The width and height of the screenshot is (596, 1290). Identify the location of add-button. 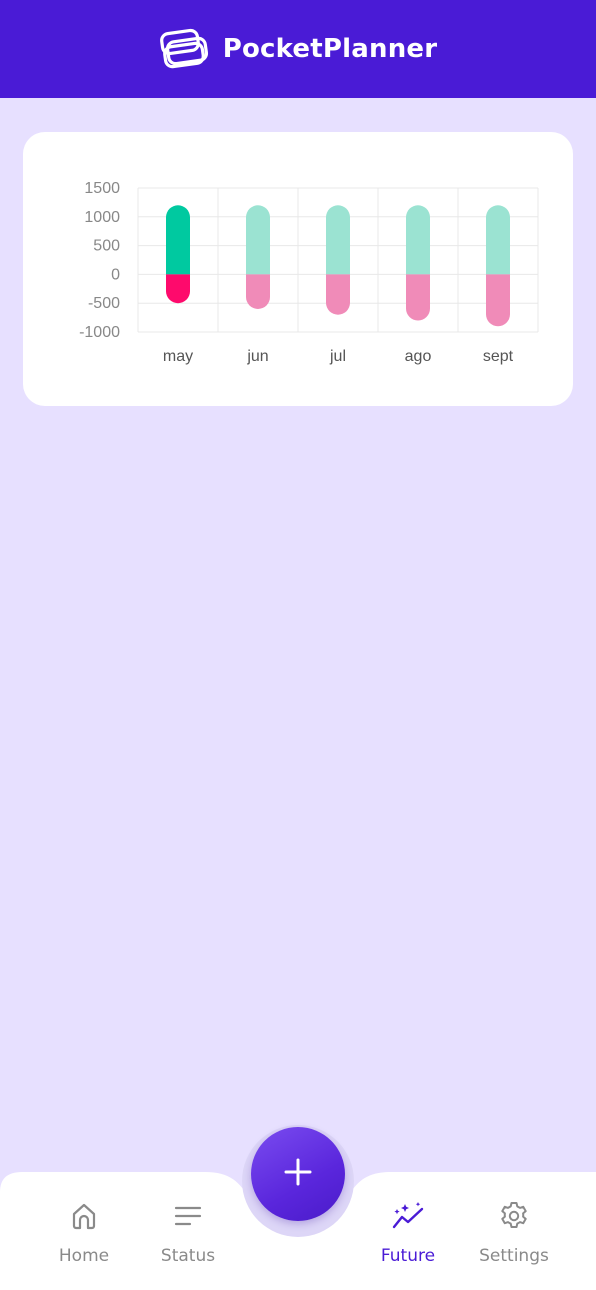
(298, 1174).